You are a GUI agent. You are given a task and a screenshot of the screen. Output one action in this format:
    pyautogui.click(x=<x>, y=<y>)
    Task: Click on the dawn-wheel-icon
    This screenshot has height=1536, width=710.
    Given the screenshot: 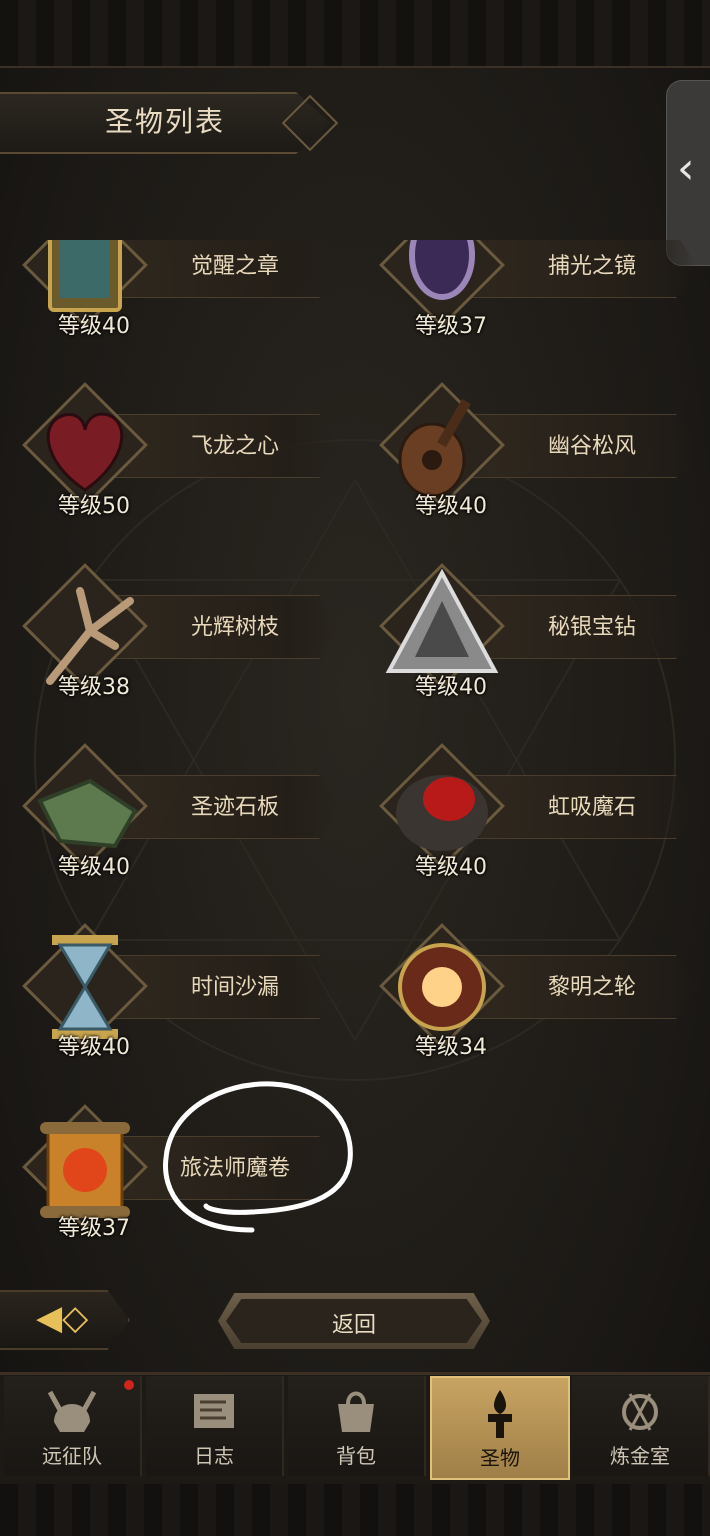 What is the action you would take?
    pyautogui.click(x=442, y=987)
    